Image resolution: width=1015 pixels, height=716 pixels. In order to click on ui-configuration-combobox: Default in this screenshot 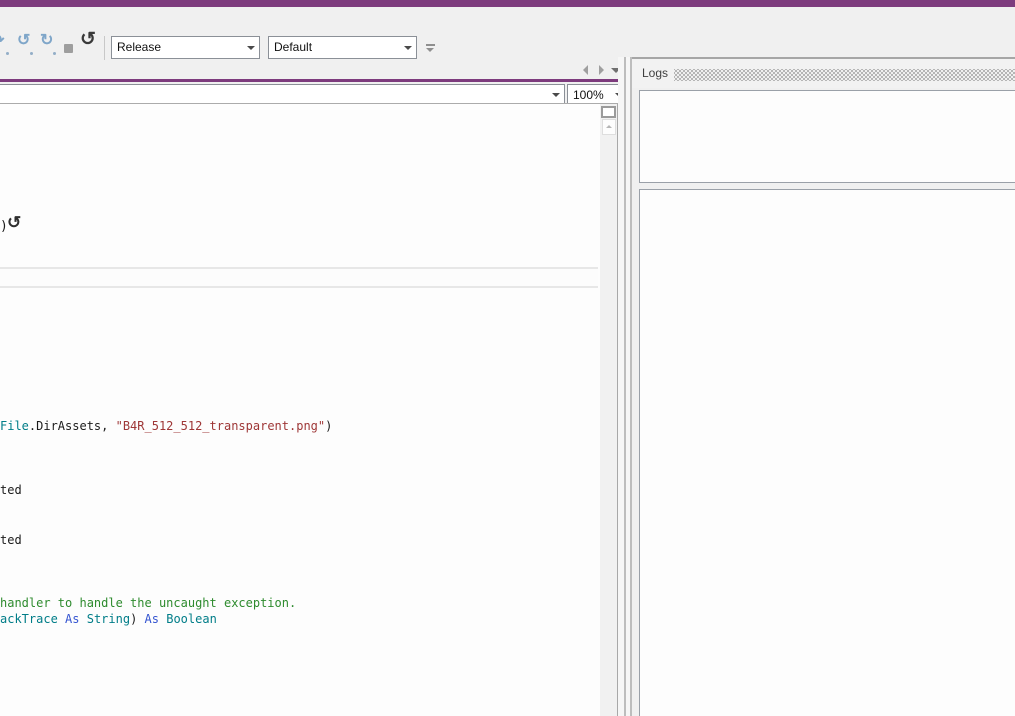, I will do `click(342, 47)`.